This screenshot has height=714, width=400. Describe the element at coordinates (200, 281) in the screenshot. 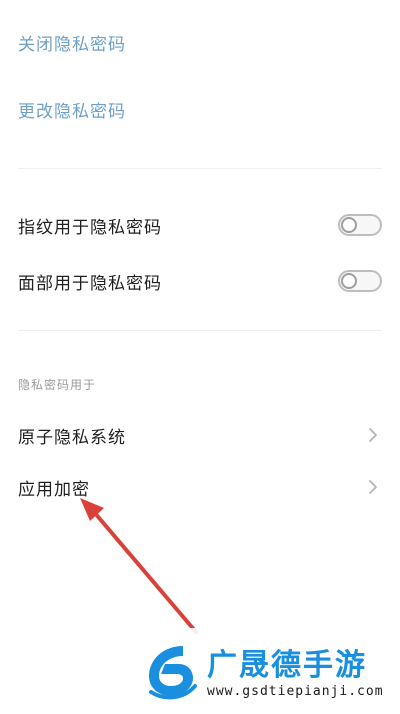

I see `face-setting-row: 面部用于隐私密码` at that location.